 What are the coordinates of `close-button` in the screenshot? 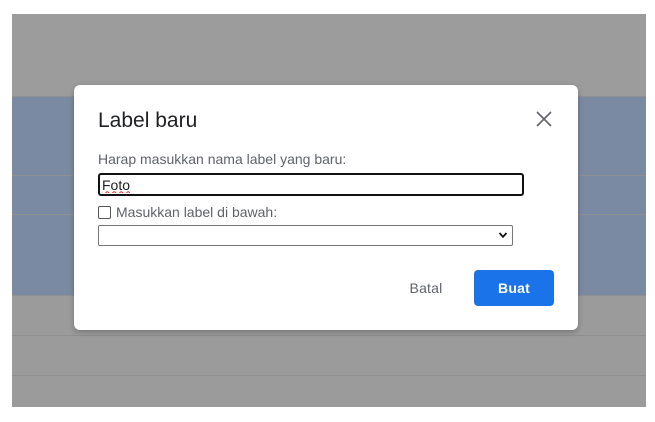 It's located at (544, 119).